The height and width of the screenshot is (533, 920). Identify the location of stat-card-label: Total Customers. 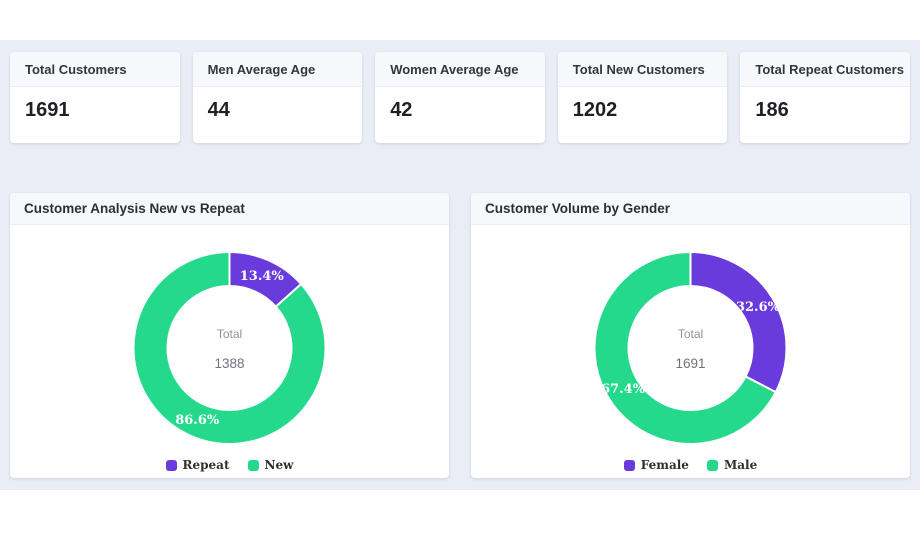
(95, 69).